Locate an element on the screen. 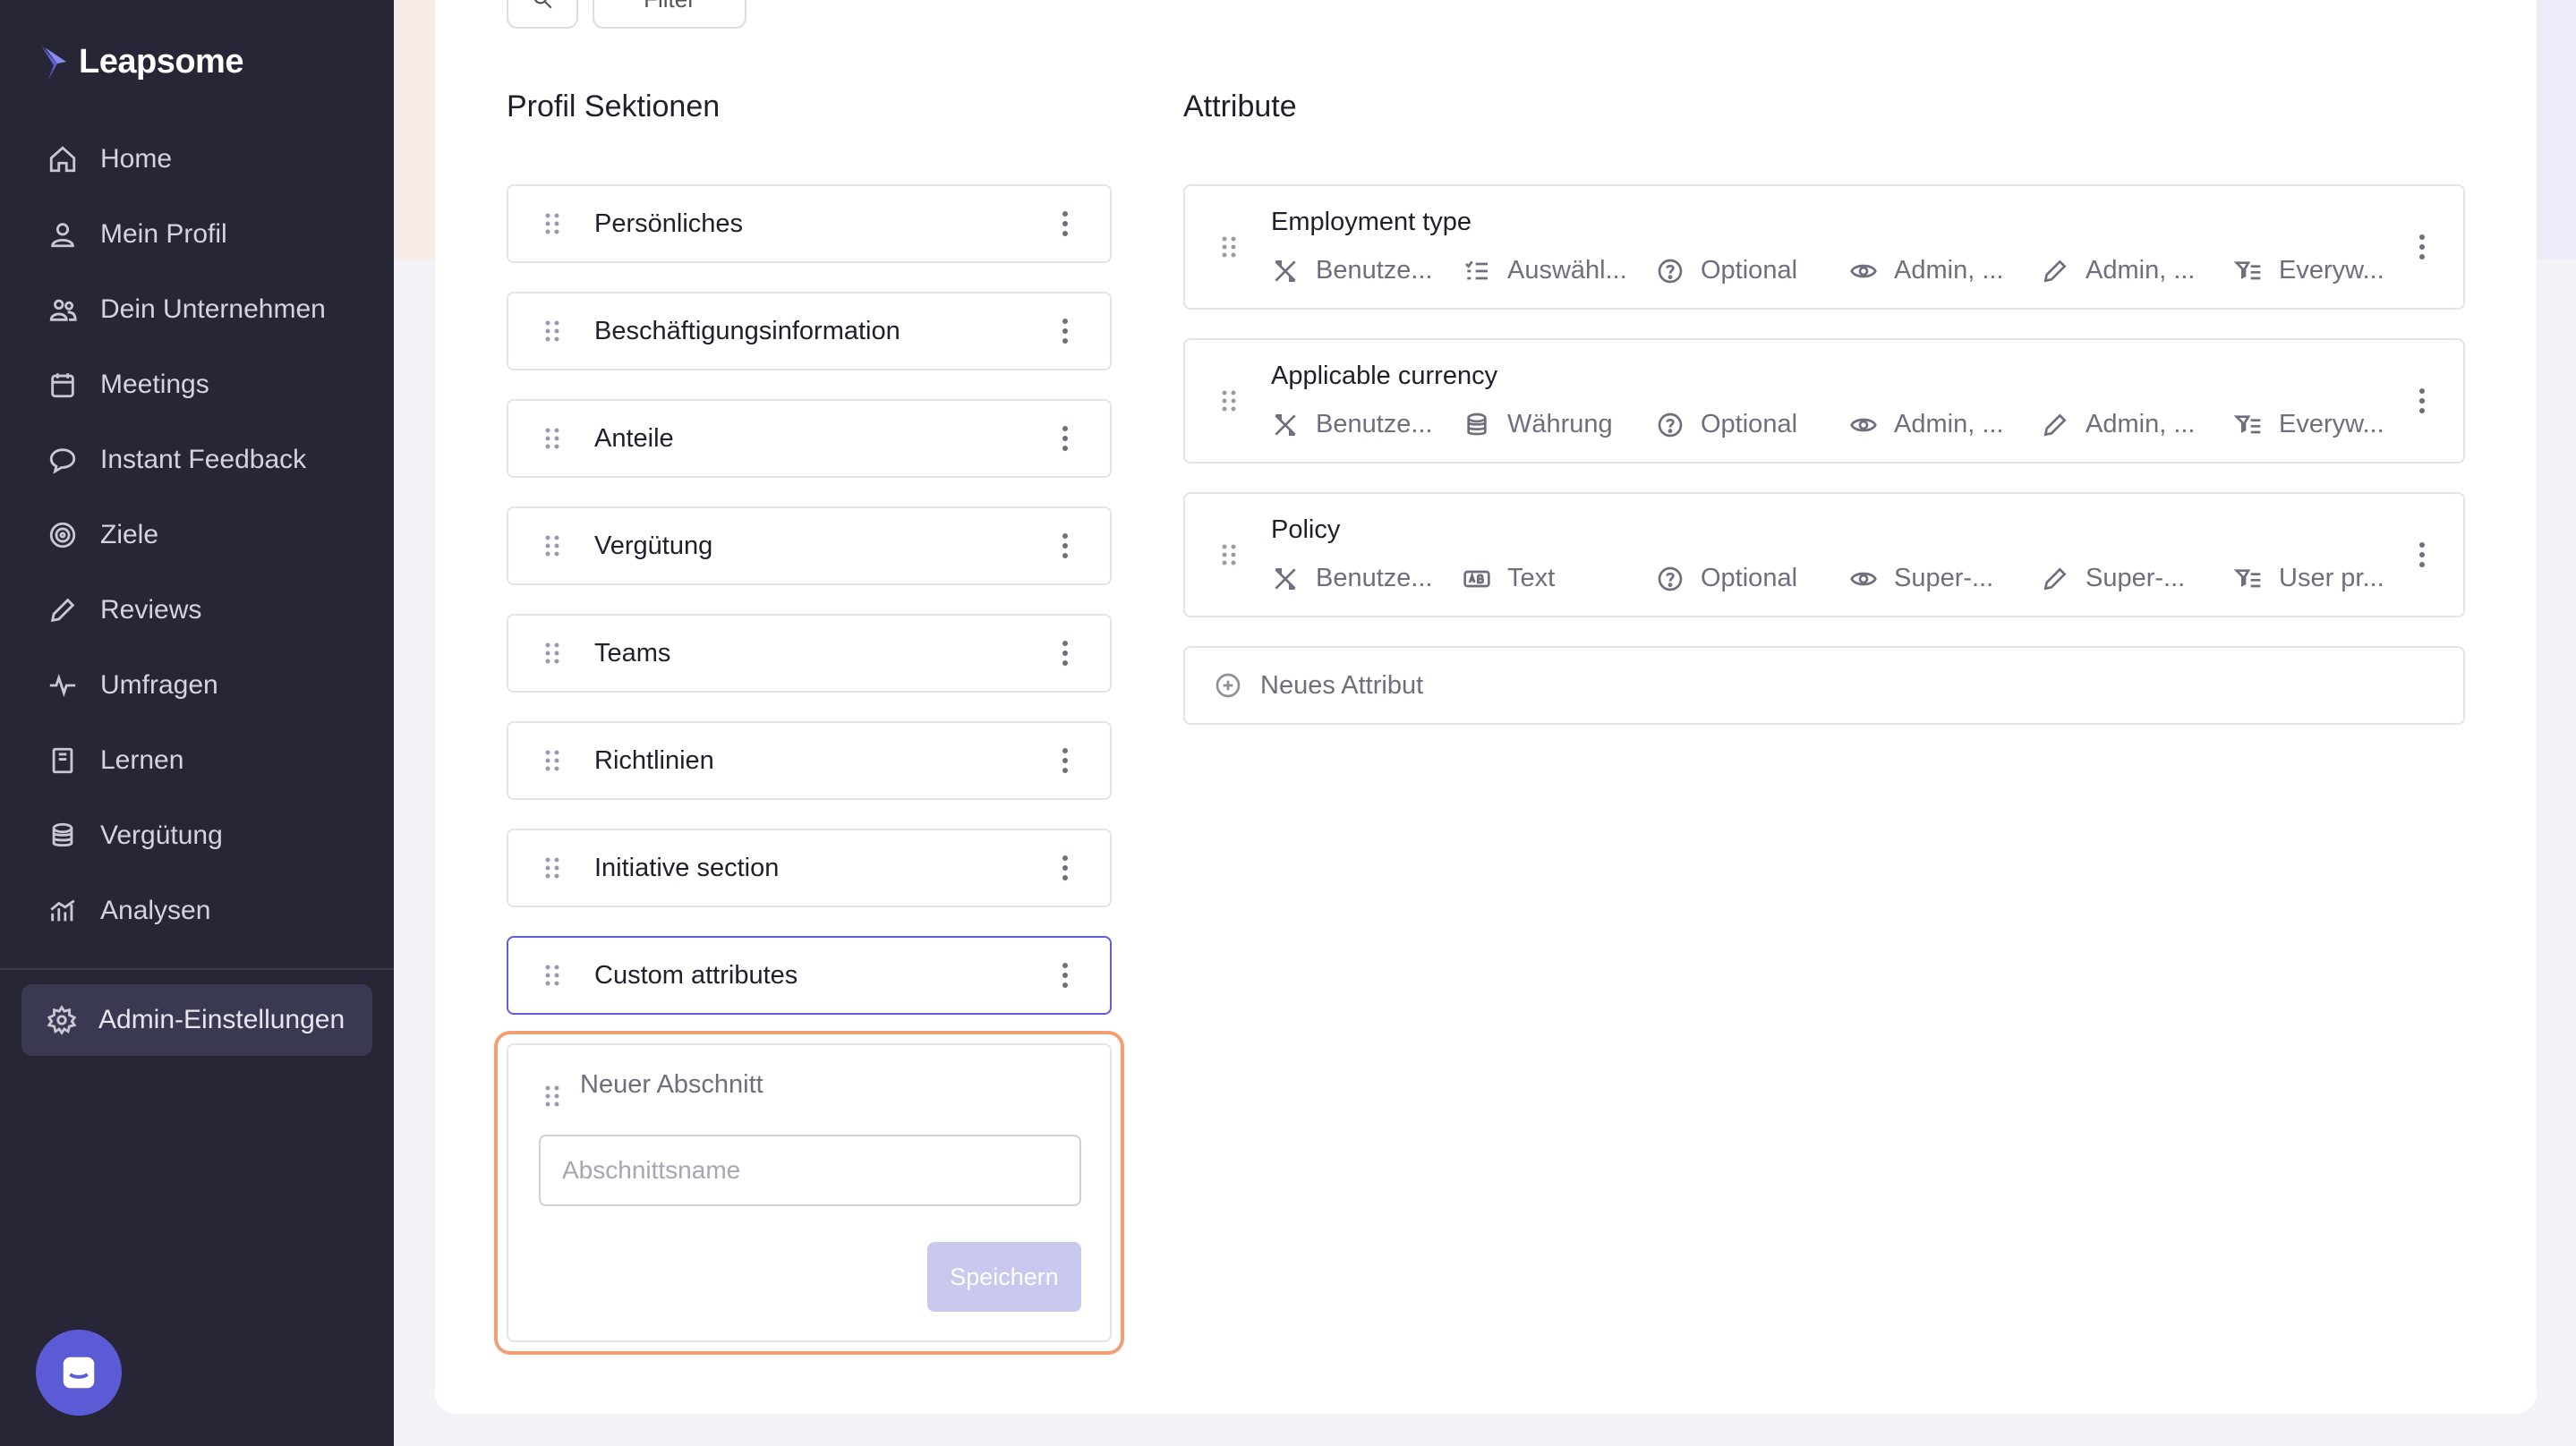 Image resolution: width=2576 pixels, height=1446 pixels. section-item: Teams is located at coordinates (809, 653).